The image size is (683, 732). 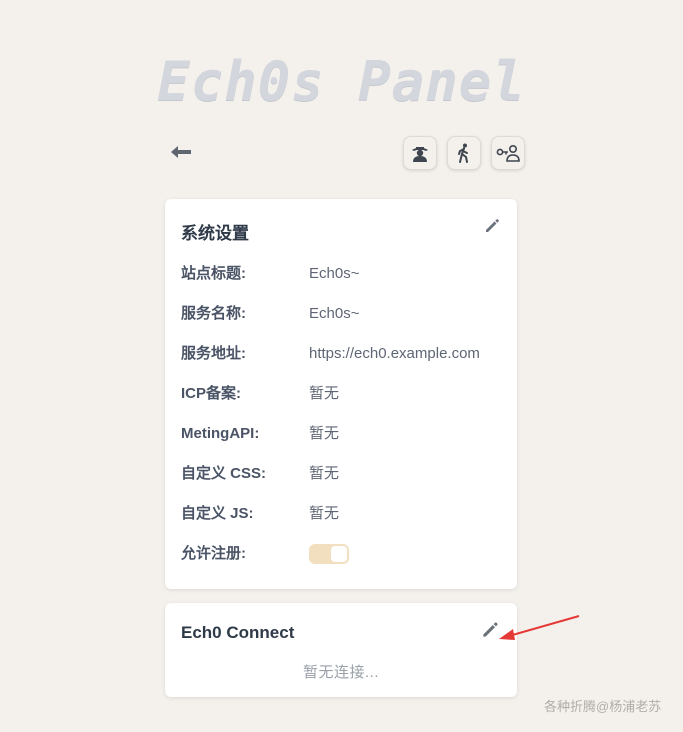 What do you see at coordinates (334, 273) in the screenshot?
I see `site-title-value: Ech0s~` at bounding box center [334, 273].